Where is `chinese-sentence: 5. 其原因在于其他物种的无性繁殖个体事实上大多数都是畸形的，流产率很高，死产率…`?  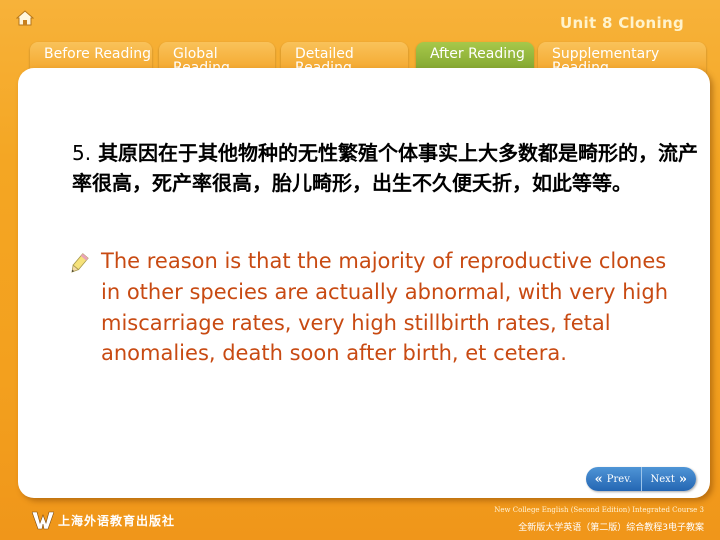 chinese-sentence: 5. 其原因在于其他物种的无性繁殖个体事实上大多数都是畸形的，流产率很高，死产率… is located at coordinates (387, 168).